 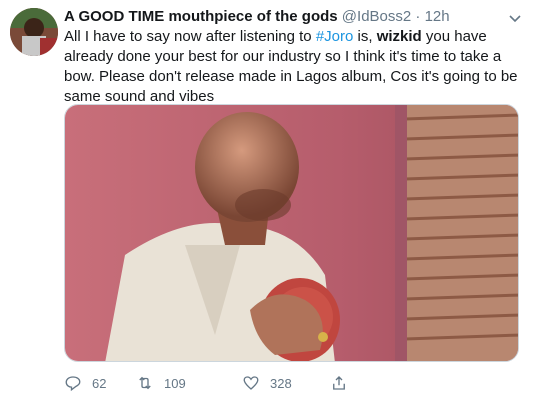 I want to click on like-icon, so click(x=251, y=383).